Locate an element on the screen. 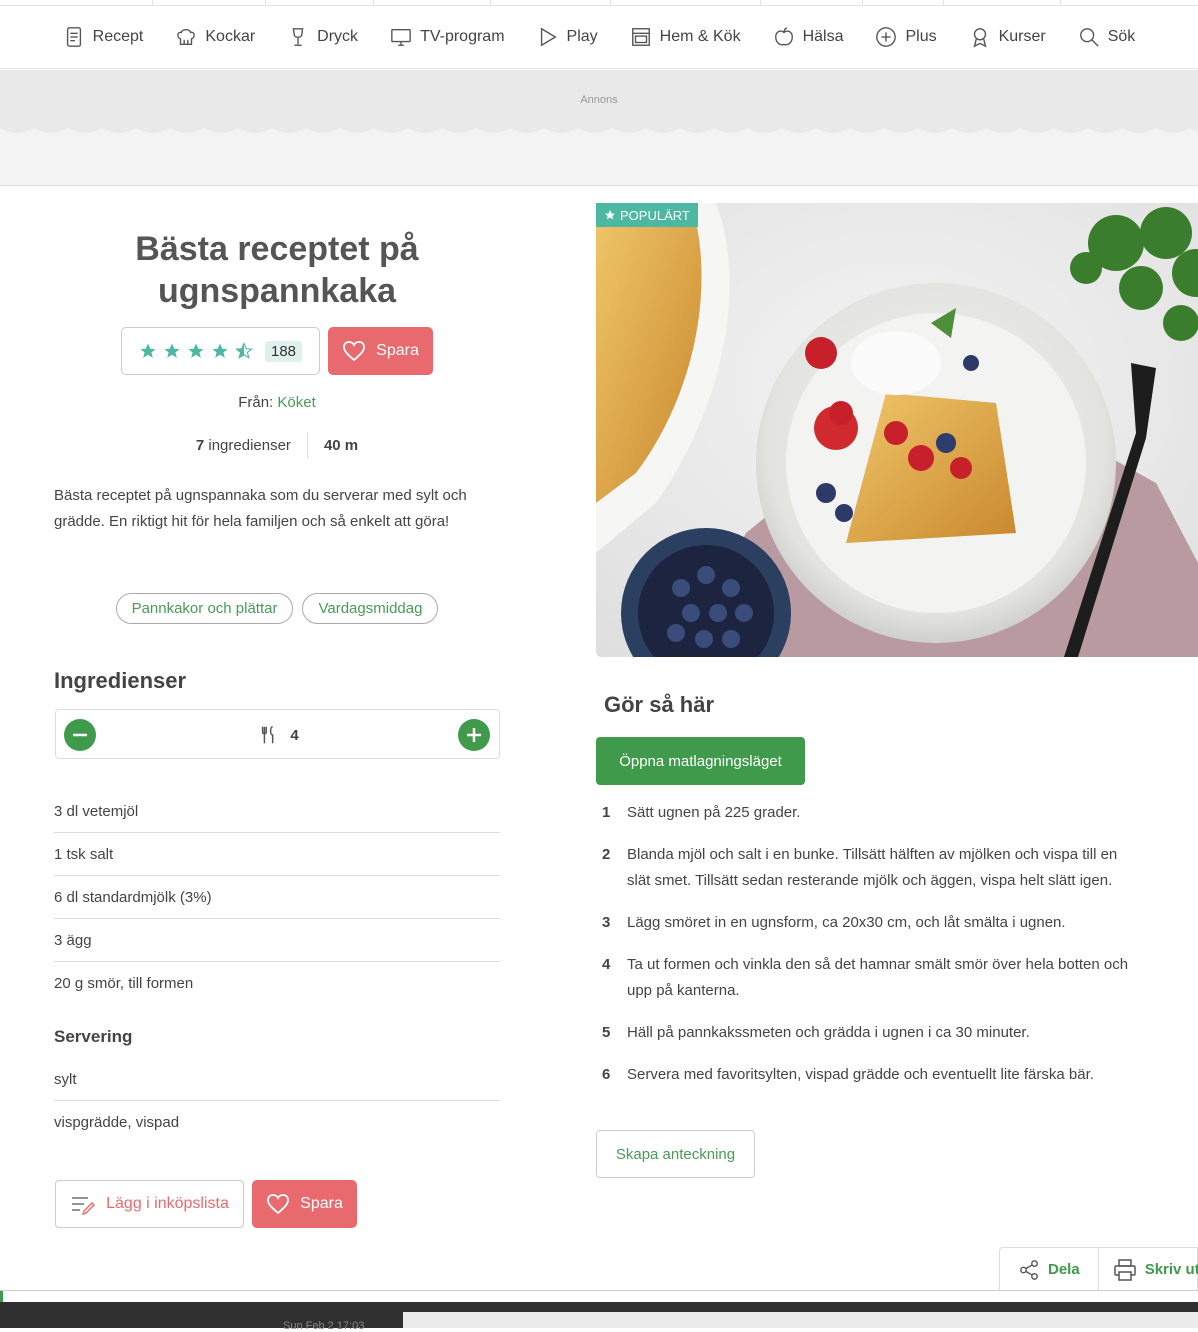  serving-heading: Servering is located at coordinates (93, 1036).